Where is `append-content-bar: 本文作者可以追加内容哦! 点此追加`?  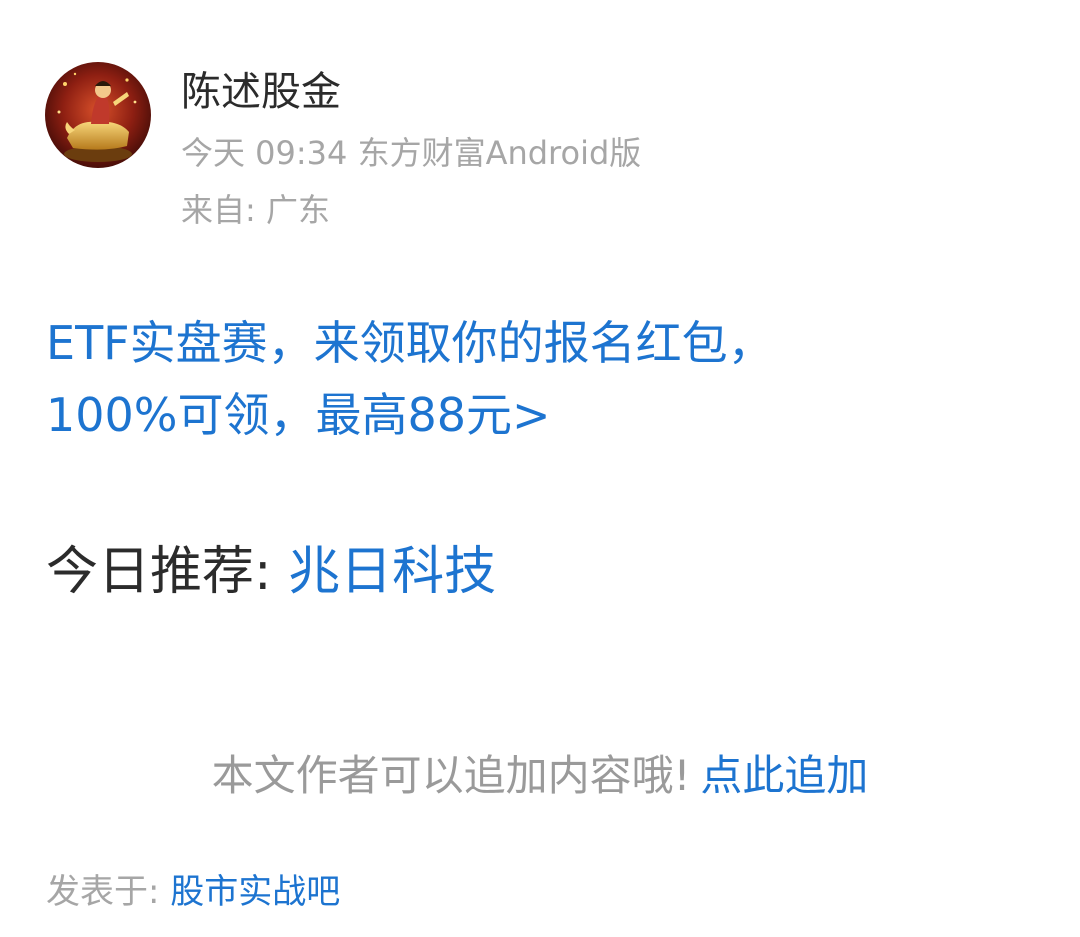 append-content-bar: 本文作者可以追加内容哦! 点此追加 is located at coordinates (540, 776).